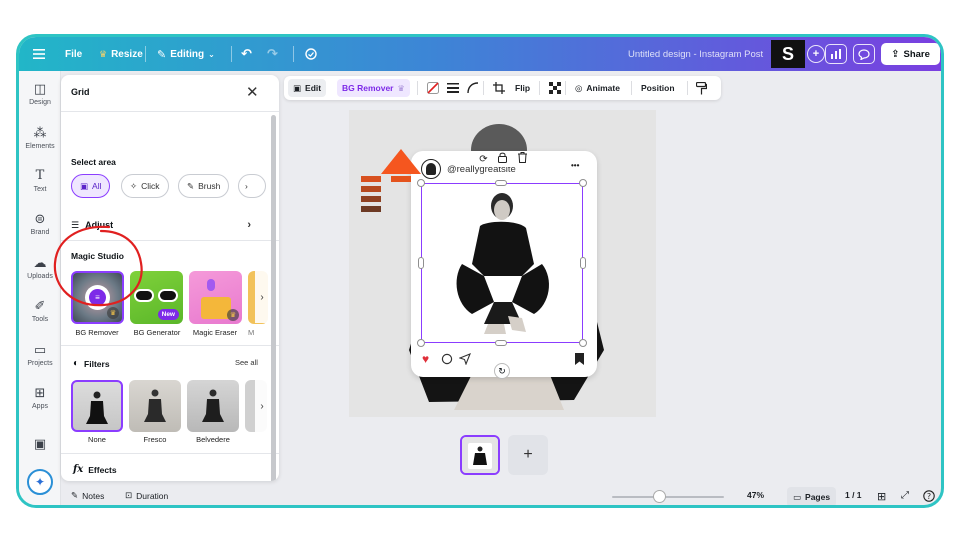  What do you see at coordinates (755, 495) in the screenshot?
I see `zoom-level: 47%` at bounding box center [755, 495].